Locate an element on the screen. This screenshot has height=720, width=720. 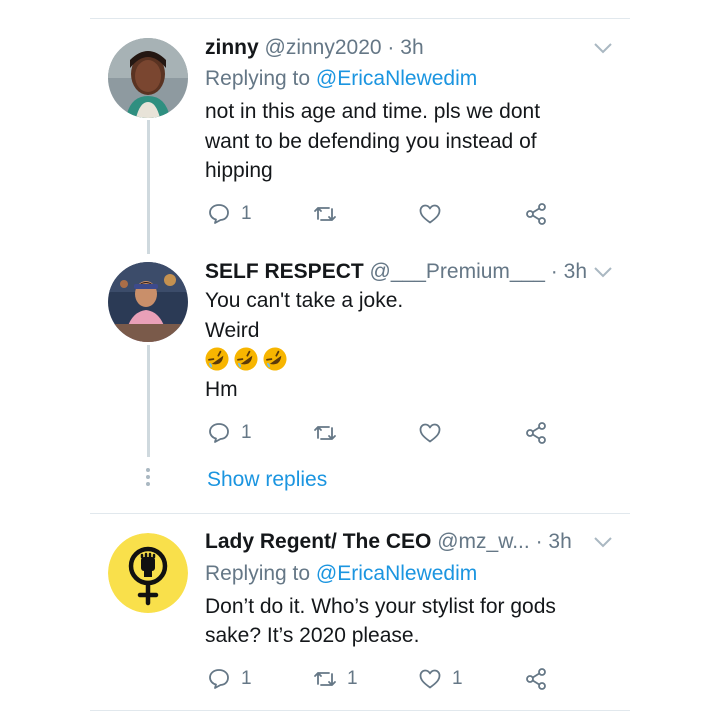
retweet-button: 1 is located at coordinates (335, 679).